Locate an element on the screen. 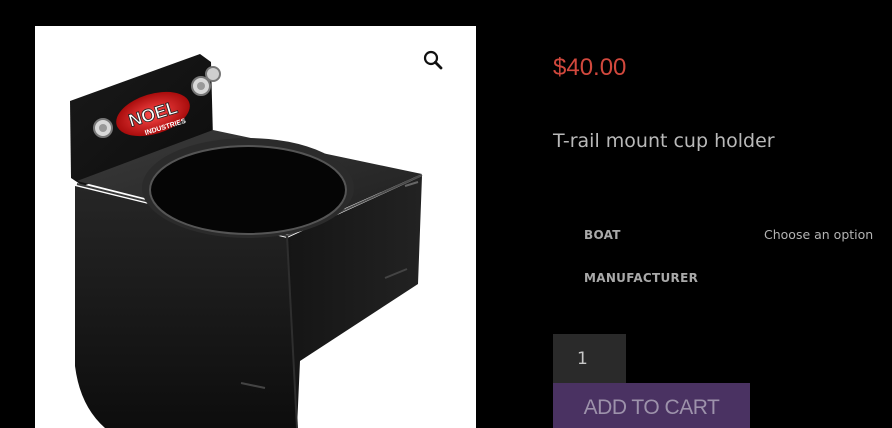  variations-table: BOAT Choose an option MANUFACTURER is located at coordinates (734, 267).